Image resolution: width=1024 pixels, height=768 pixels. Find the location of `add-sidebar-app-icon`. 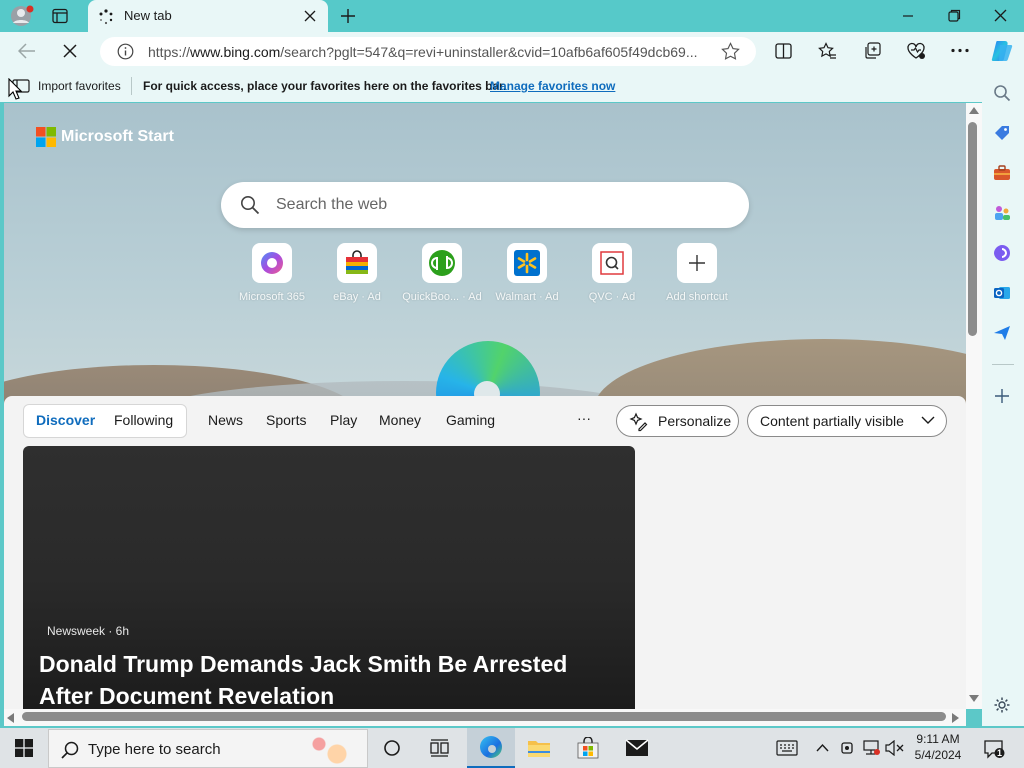

add-sidebar-app-icon is located at coordinates (1002, 396).